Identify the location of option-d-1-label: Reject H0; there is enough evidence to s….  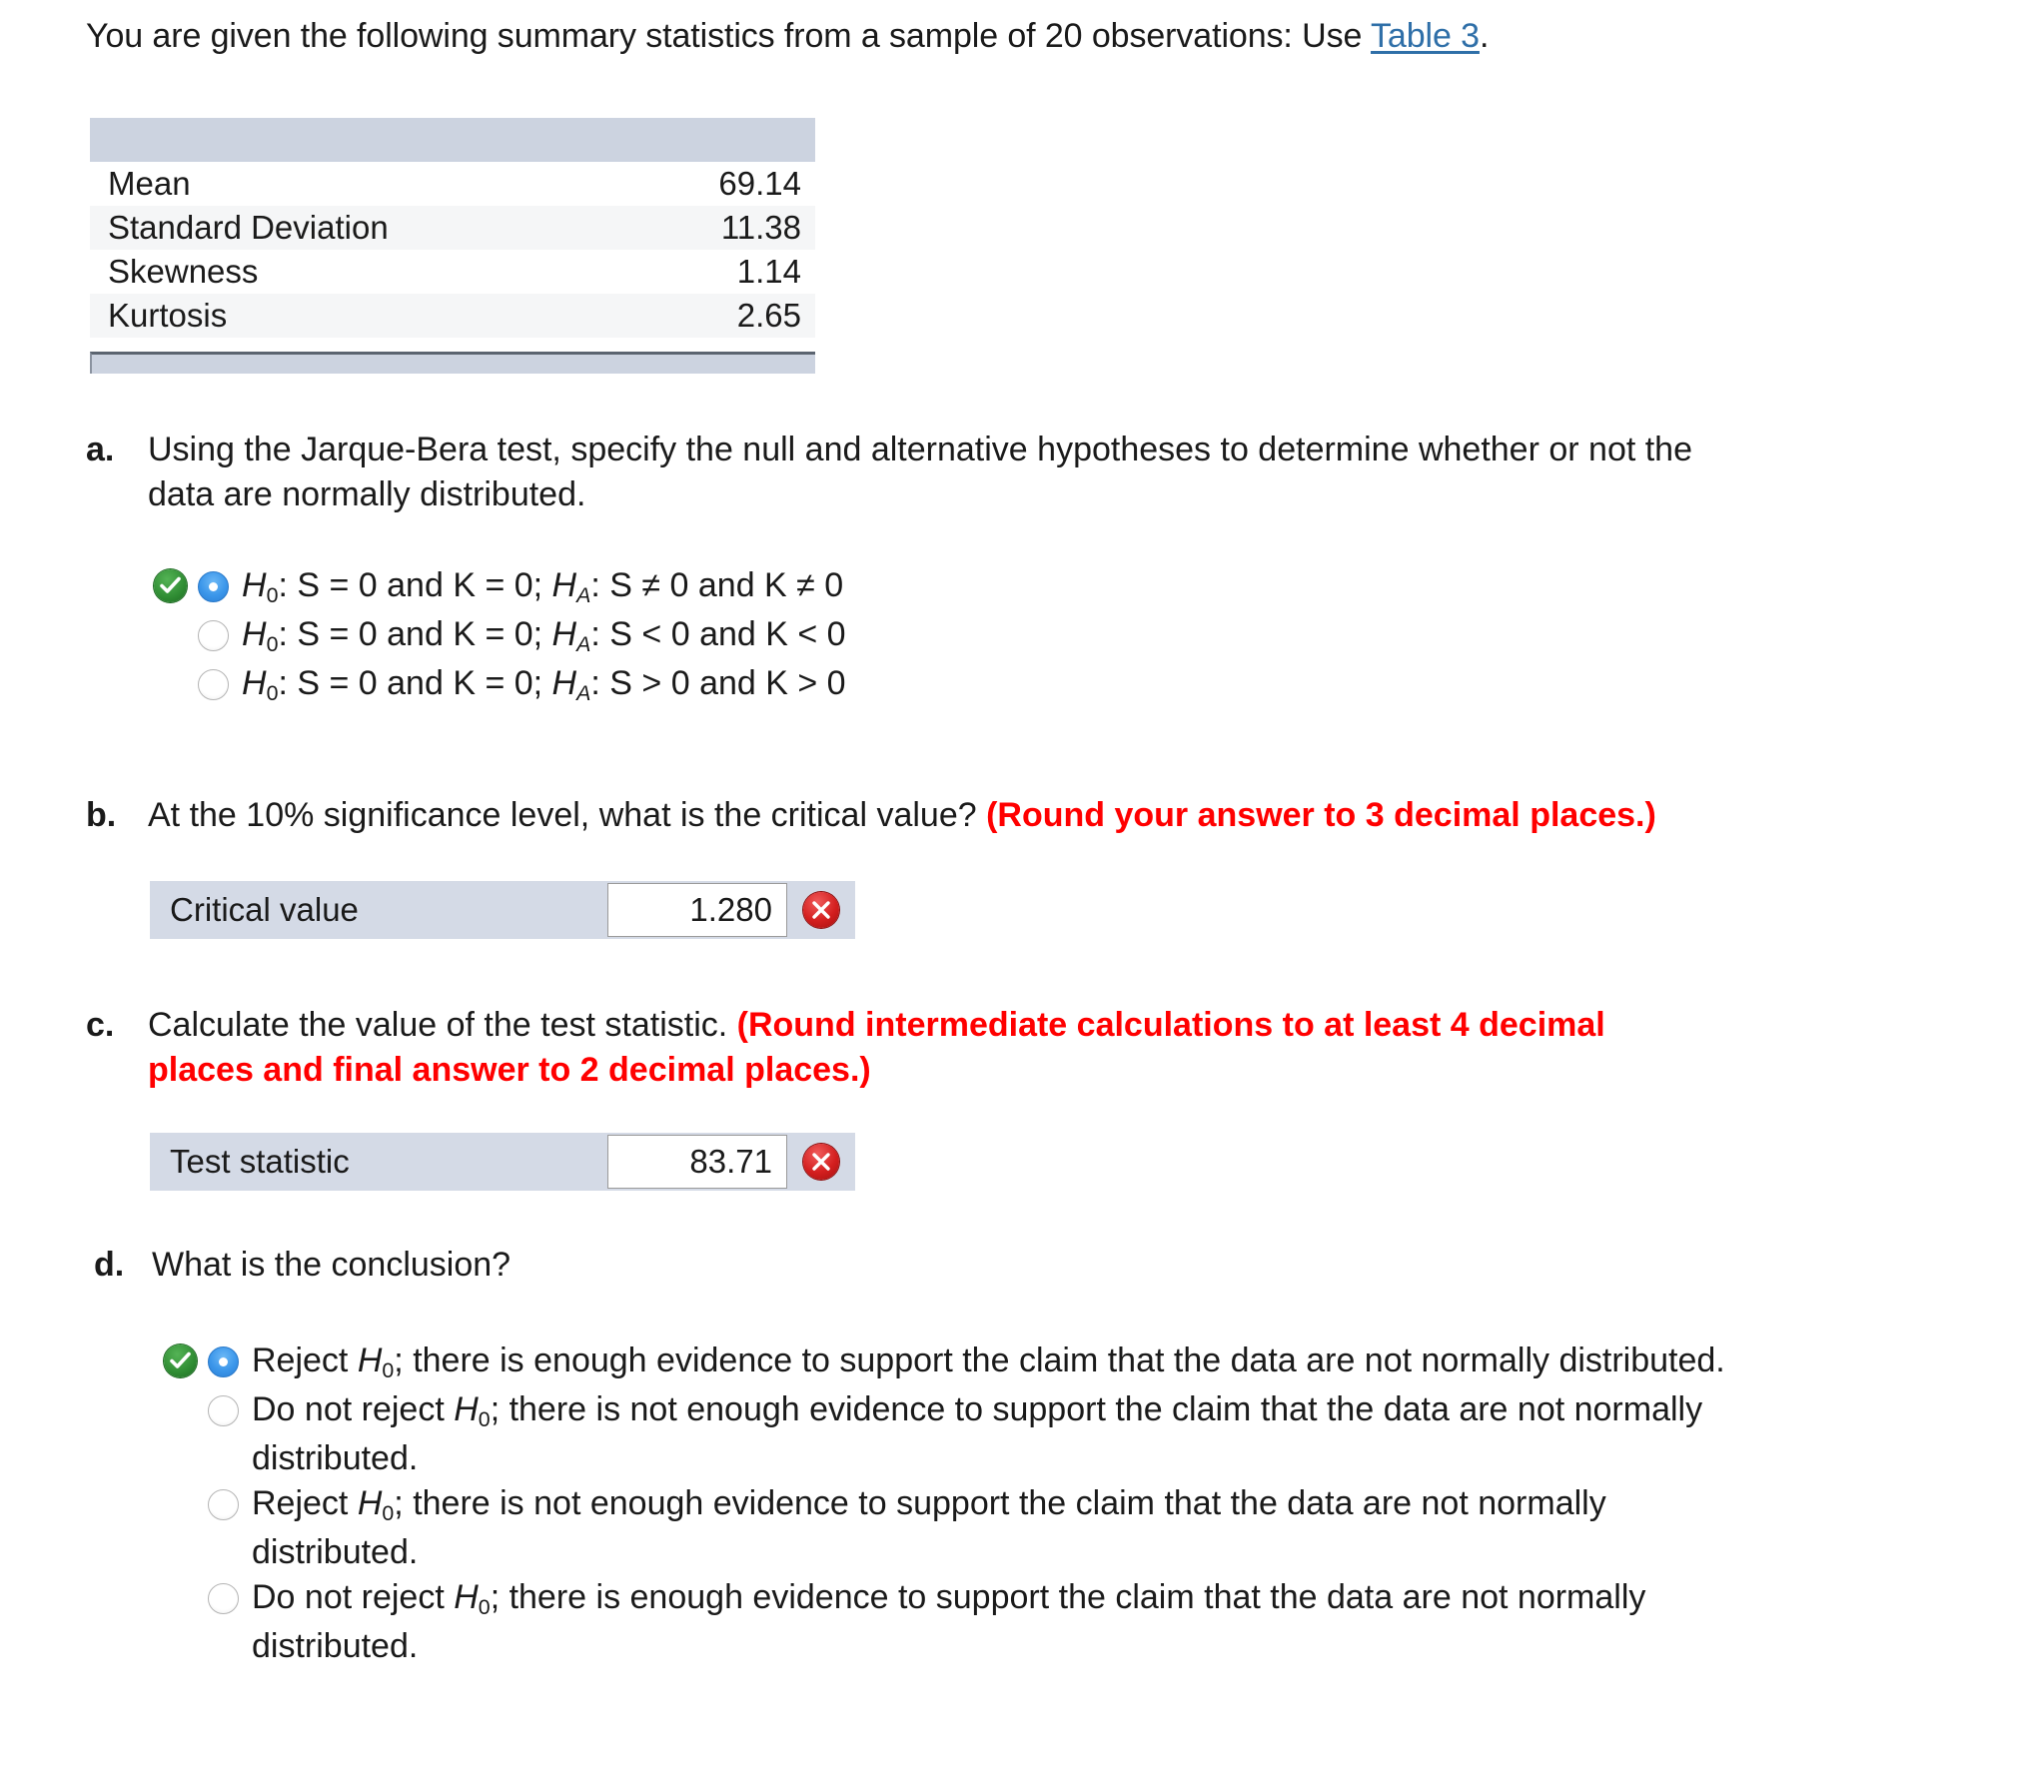
(988, 1362).